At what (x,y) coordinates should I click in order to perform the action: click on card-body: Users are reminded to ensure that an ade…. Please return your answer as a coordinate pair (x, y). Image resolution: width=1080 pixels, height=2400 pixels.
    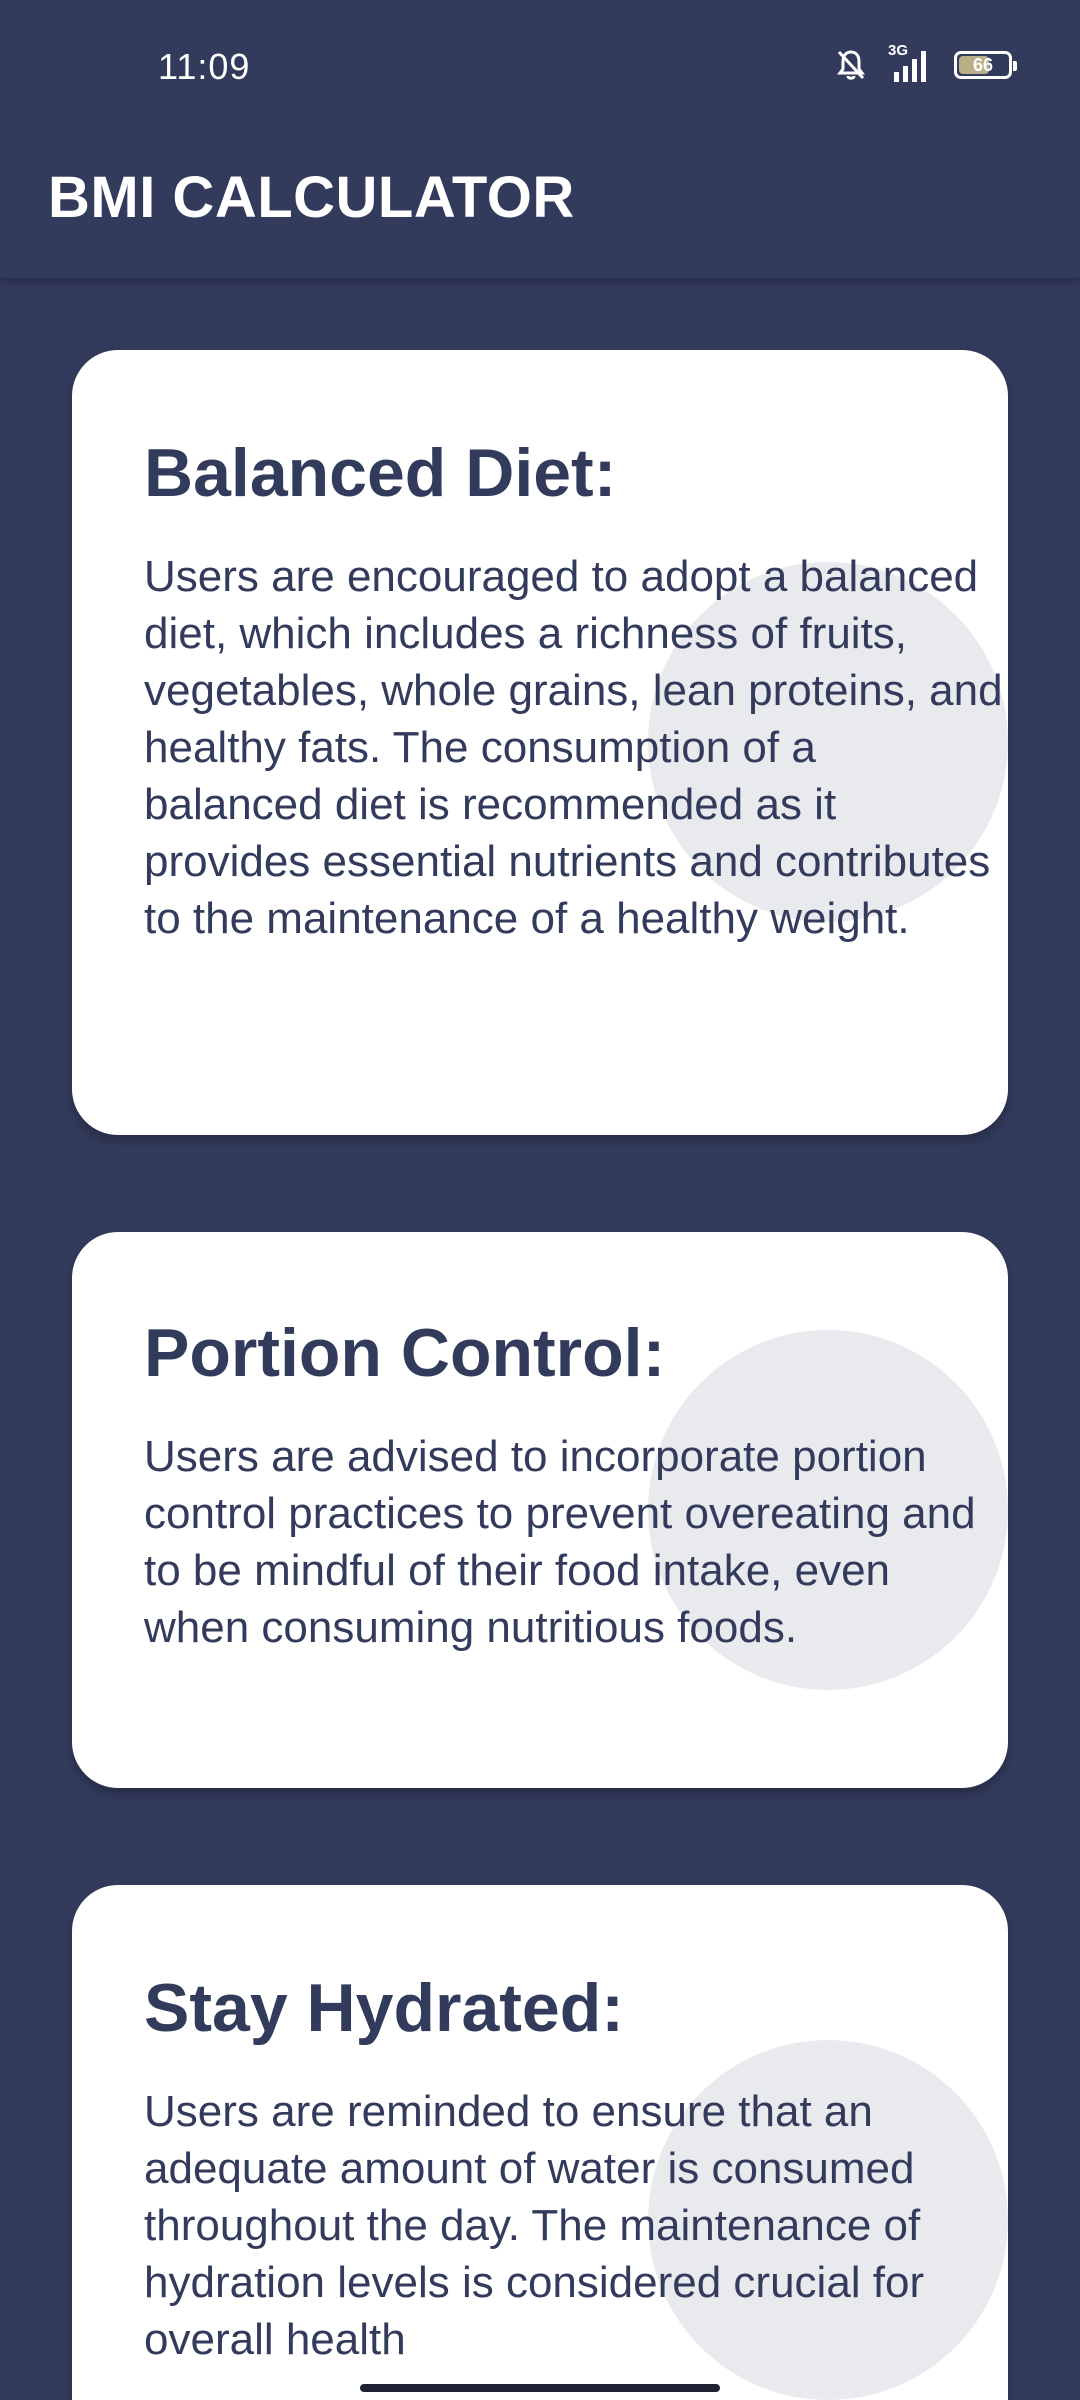
    Looking at the image, I should click on (534, 2225).